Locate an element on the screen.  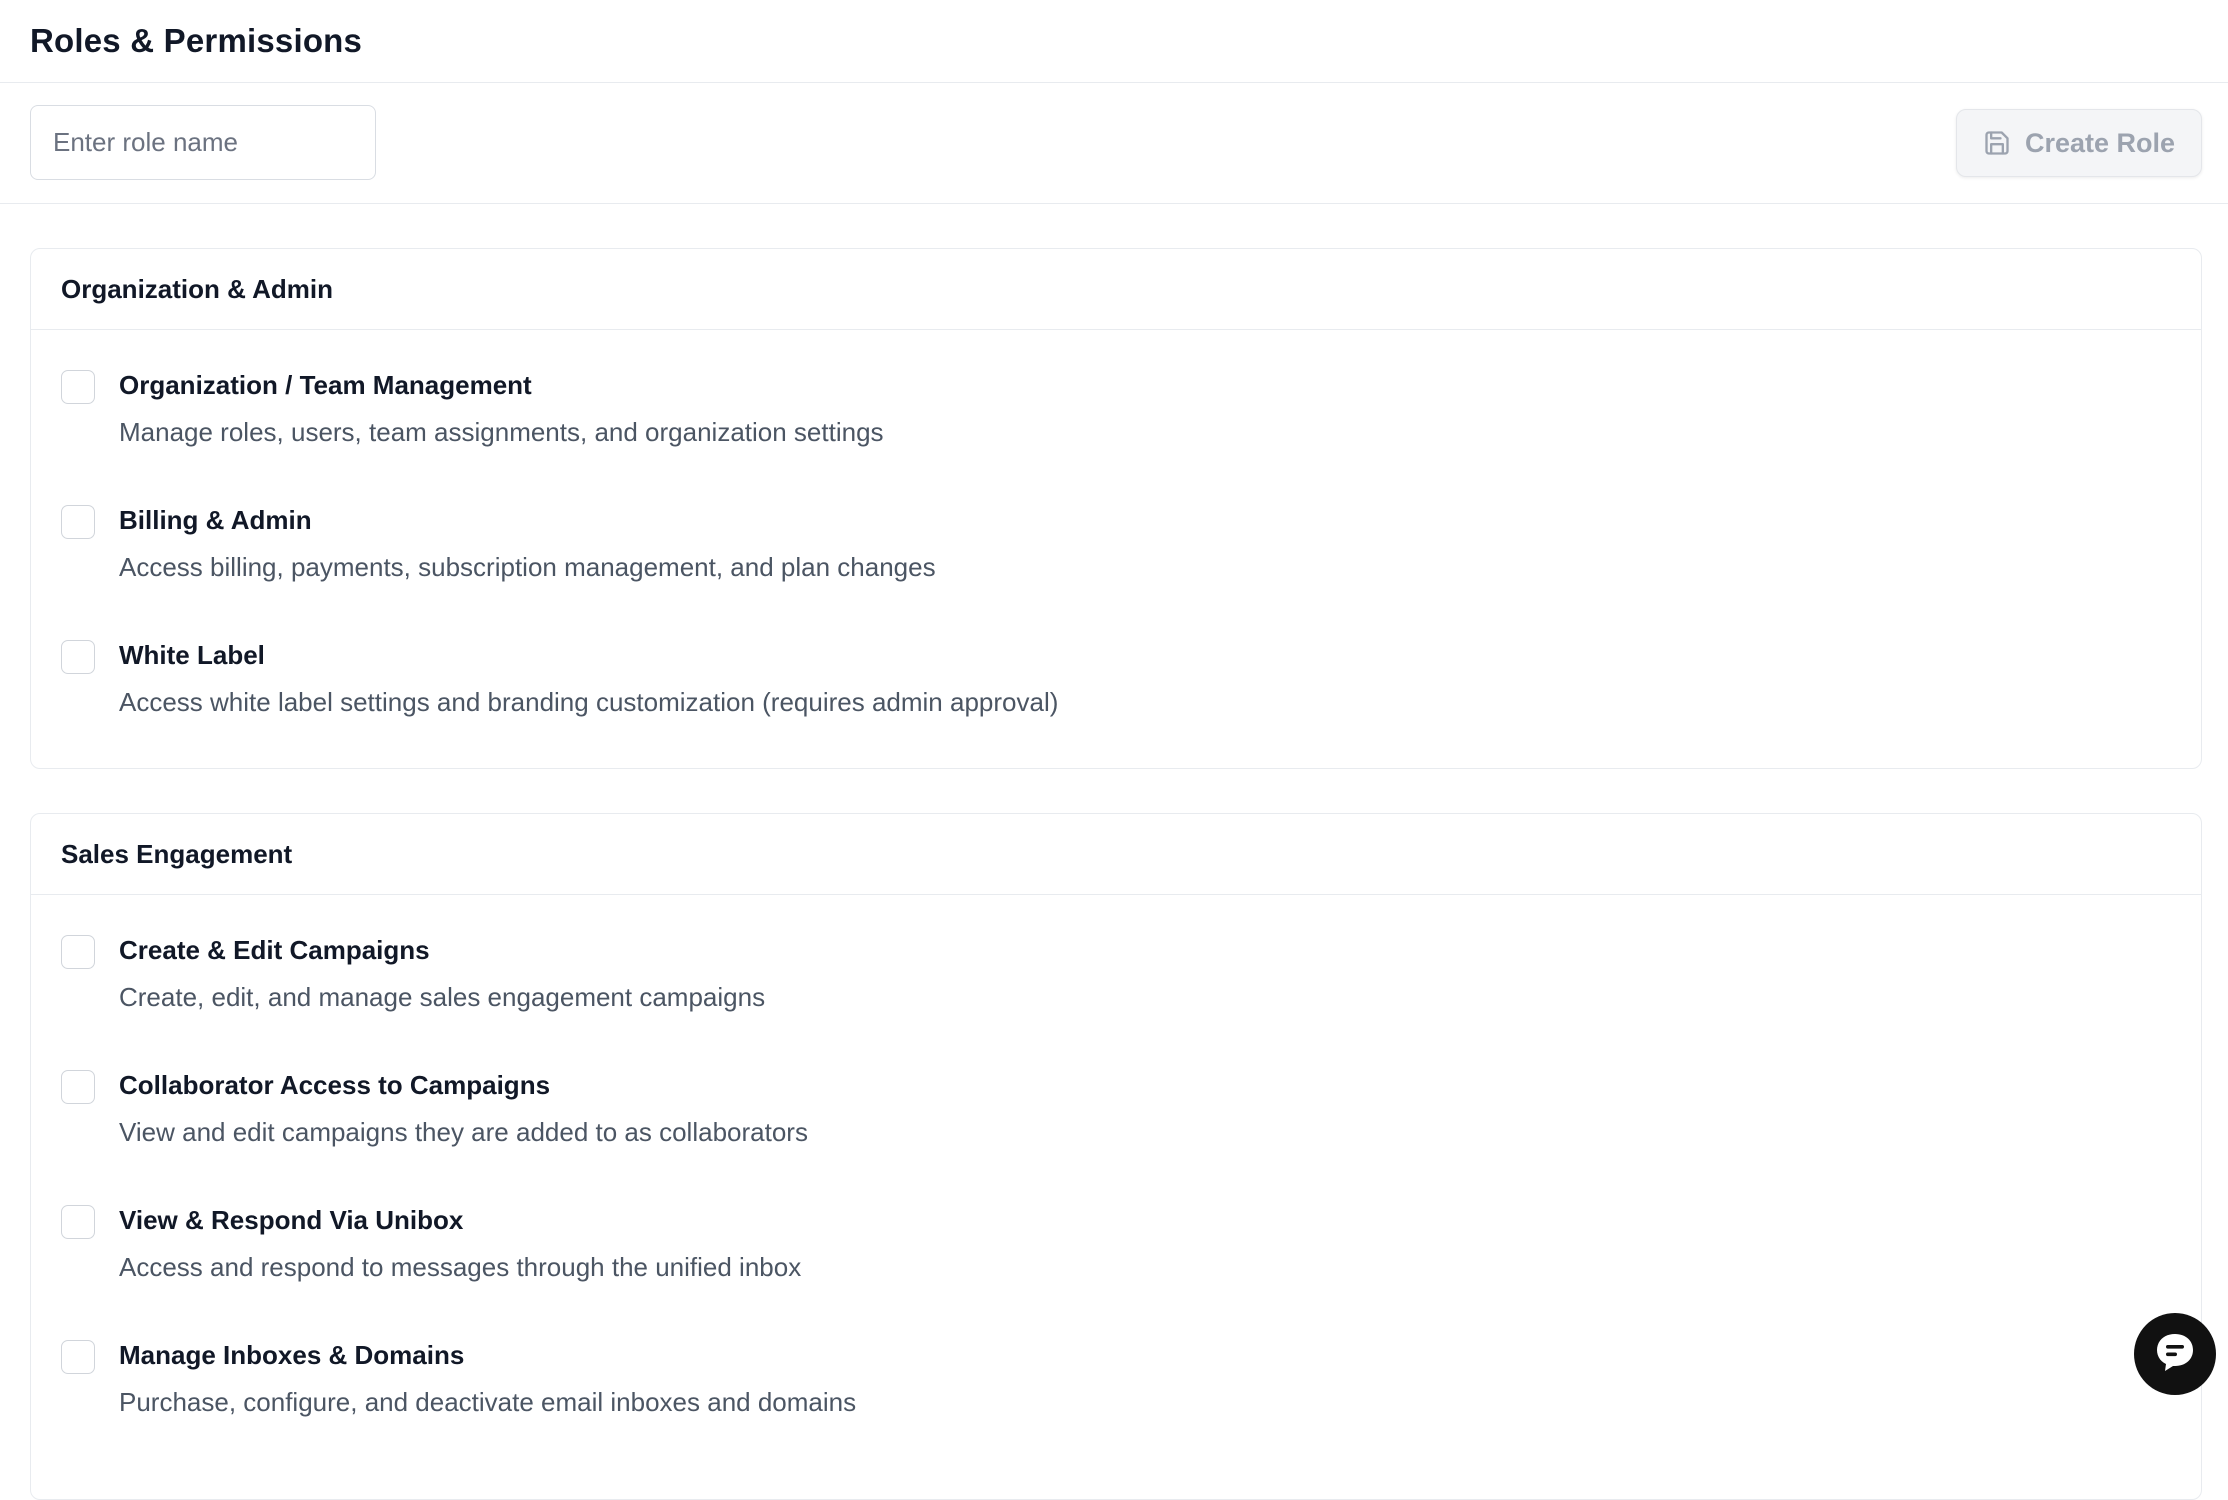
section-header: Organization & Admin is located at coordinates (1116, 289).